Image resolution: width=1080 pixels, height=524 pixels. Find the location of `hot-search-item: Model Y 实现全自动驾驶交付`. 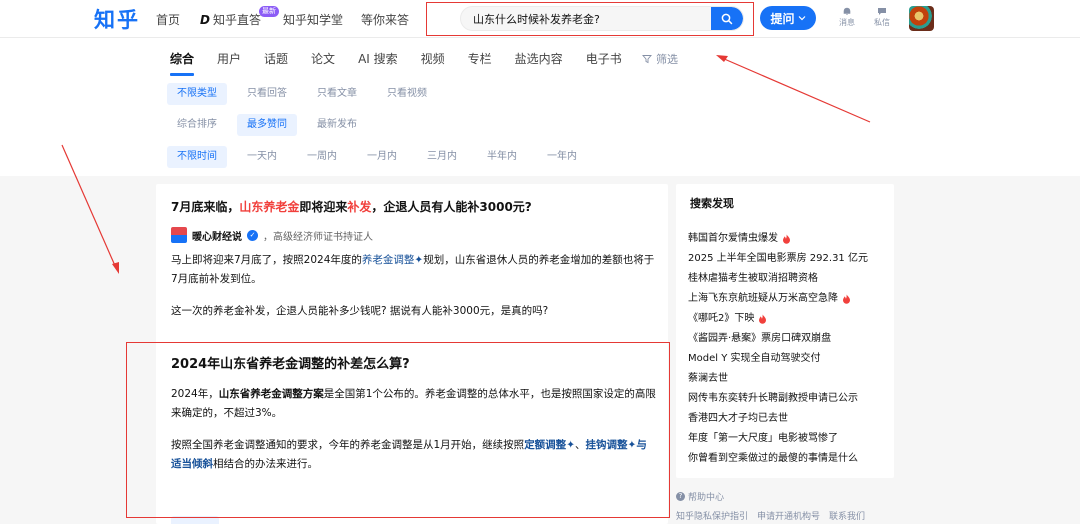

hot-search-item: Model Y 实现全自动驾驶交付 is located at coordinates (778, 359).